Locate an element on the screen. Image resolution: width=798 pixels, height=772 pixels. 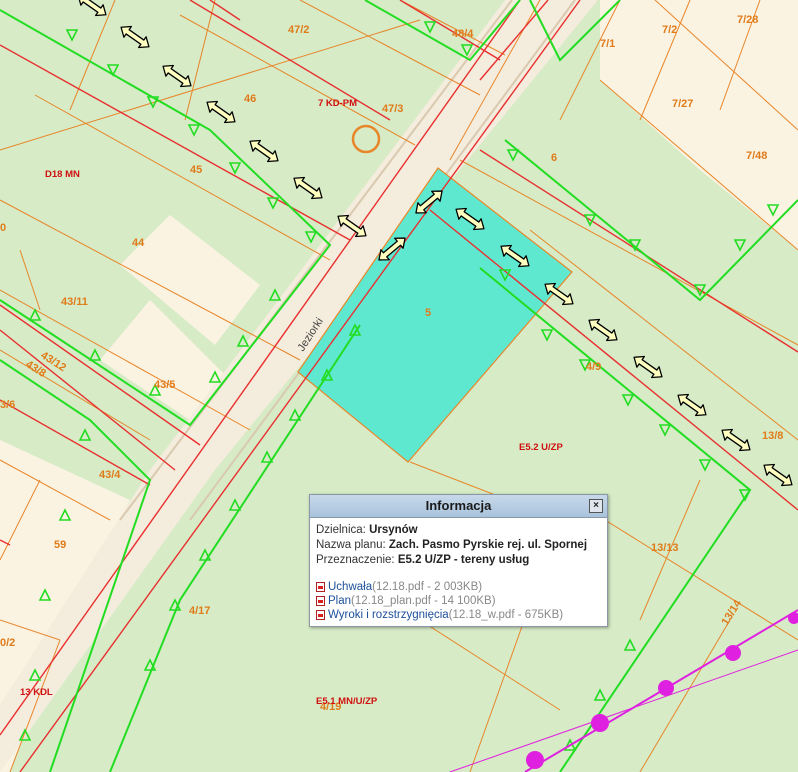
popup-title: Informacja is located at coordinates (458, 505).